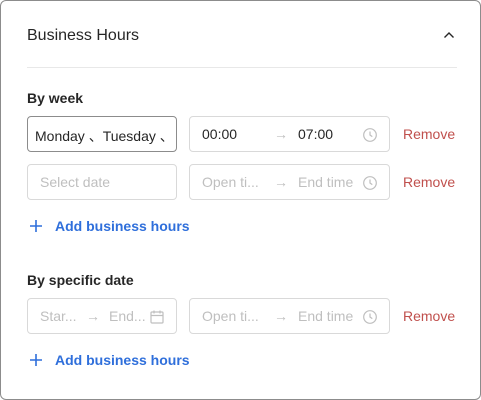 The height and width of the screenshot is (400, 481). I want to click on chevron-up-icon, so click(449, 35).